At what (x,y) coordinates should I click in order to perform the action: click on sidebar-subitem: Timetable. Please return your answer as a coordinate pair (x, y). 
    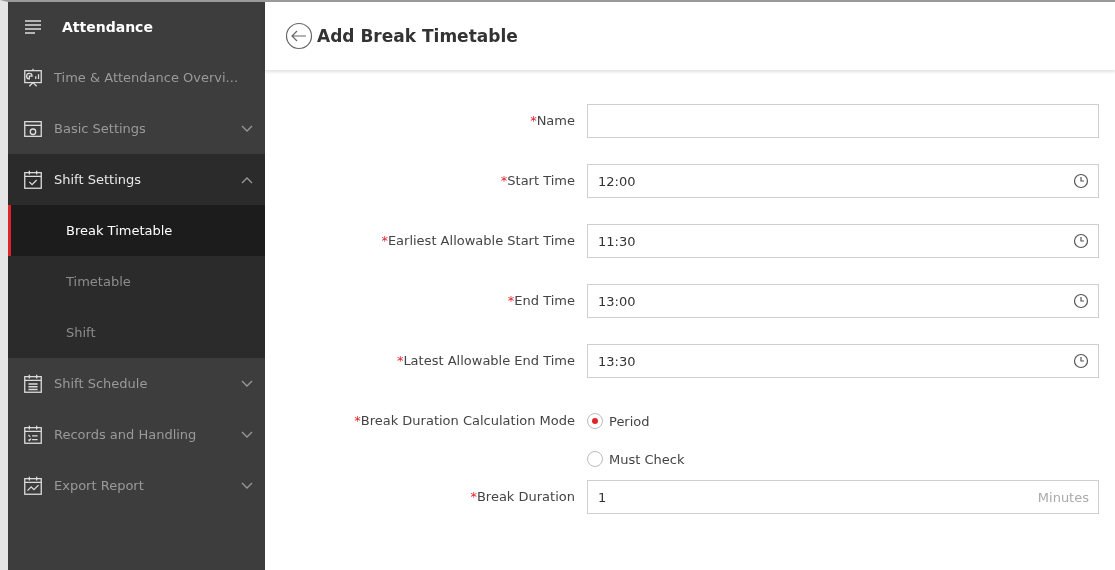
    Looking at the image, I should click on (136, 281).